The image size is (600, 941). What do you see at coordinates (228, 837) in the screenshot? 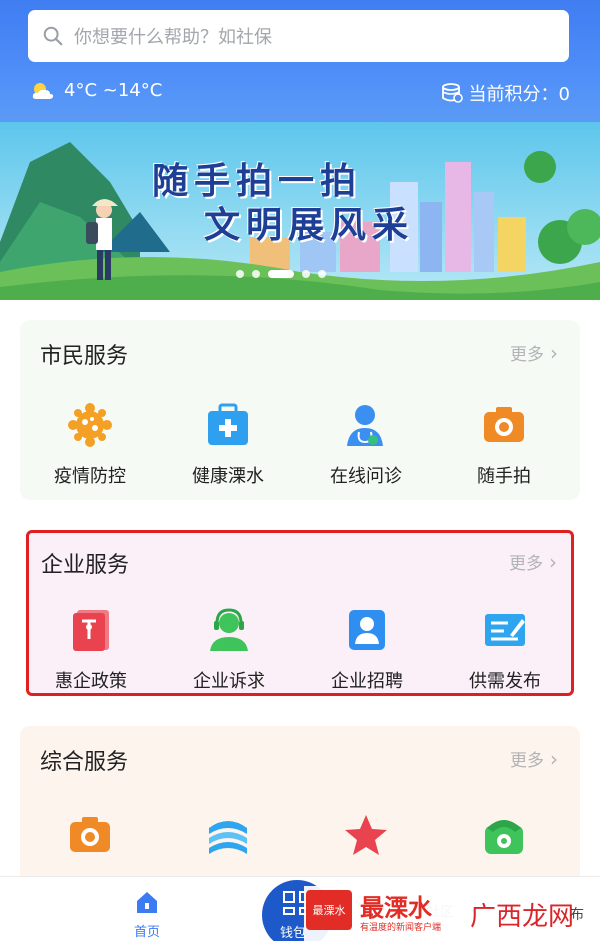
I see `law-icon` at bounding box center [228, 837].